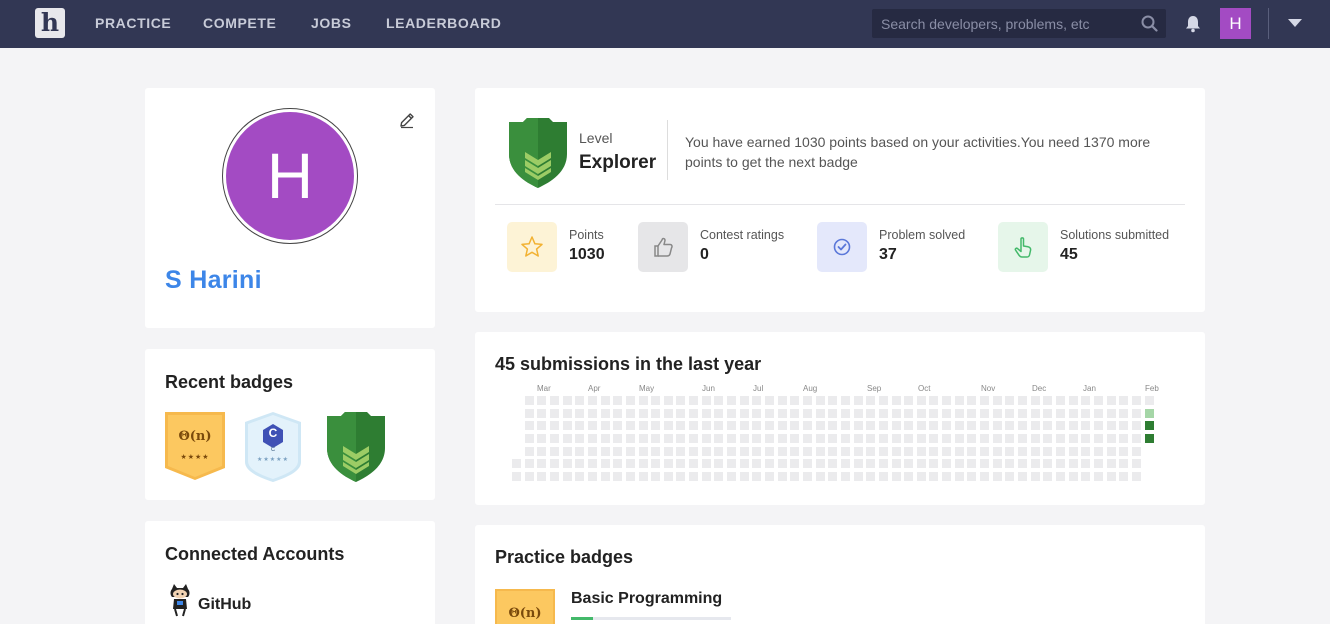  Describe the element at coordinates (651, 618) in the screenshot. I see `practice-progress-track` at that location.